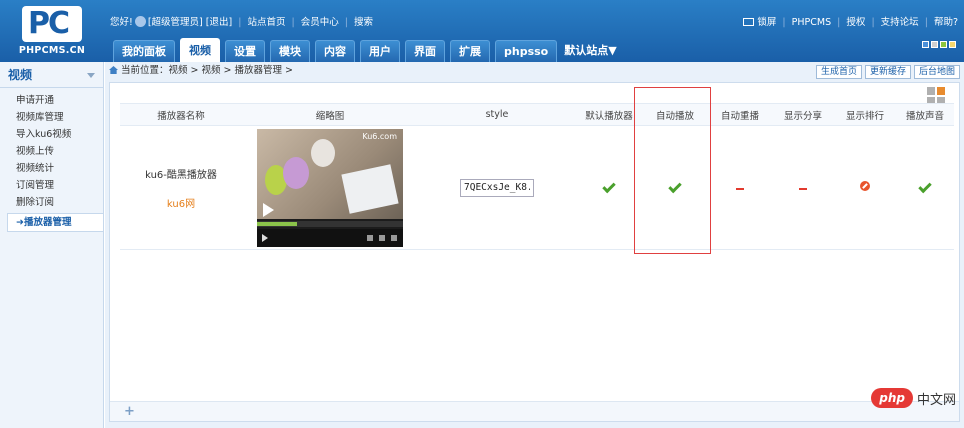  I want to click on default-player-cell, so click(609, 187).